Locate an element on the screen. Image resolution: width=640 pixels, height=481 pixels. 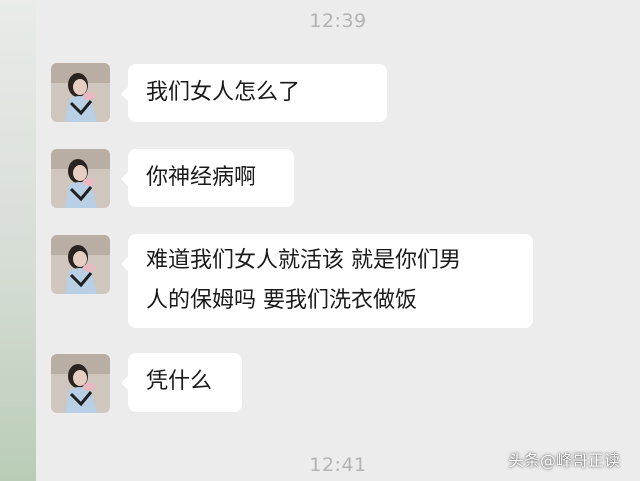
message-text-line-2: 人的保姆吗 要我们洗衣做饭 is located at coordinates (281, 300).